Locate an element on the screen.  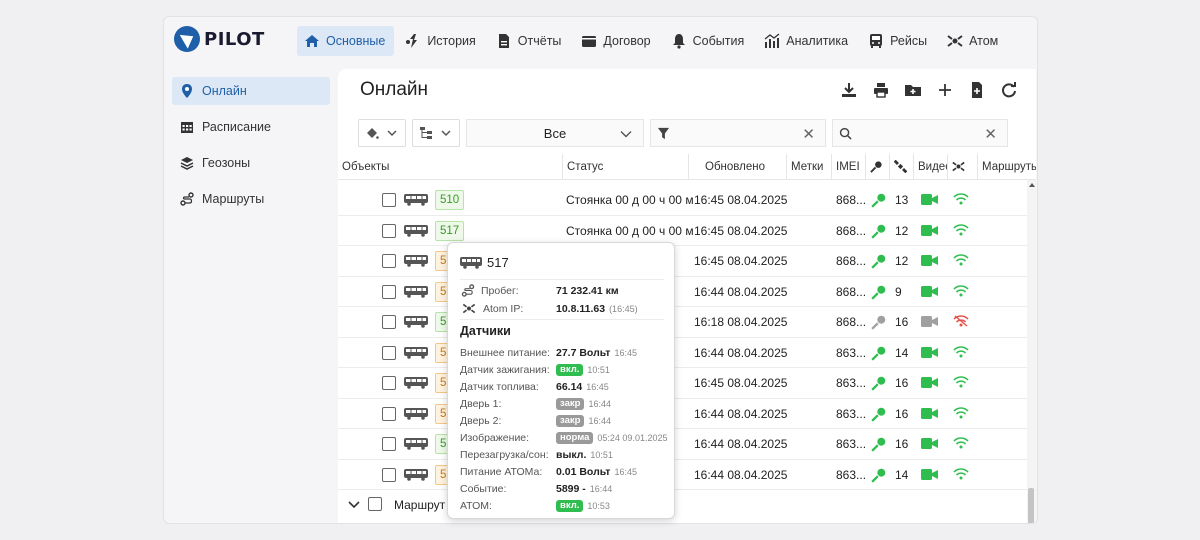
tree-view-dropdown is located at coordinates (436, 133).